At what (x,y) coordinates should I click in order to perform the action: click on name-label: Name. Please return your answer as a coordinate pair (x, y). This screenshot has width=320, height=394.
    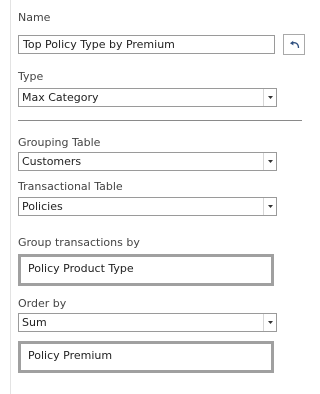
    Looking at the image, I should click on (34, 17).